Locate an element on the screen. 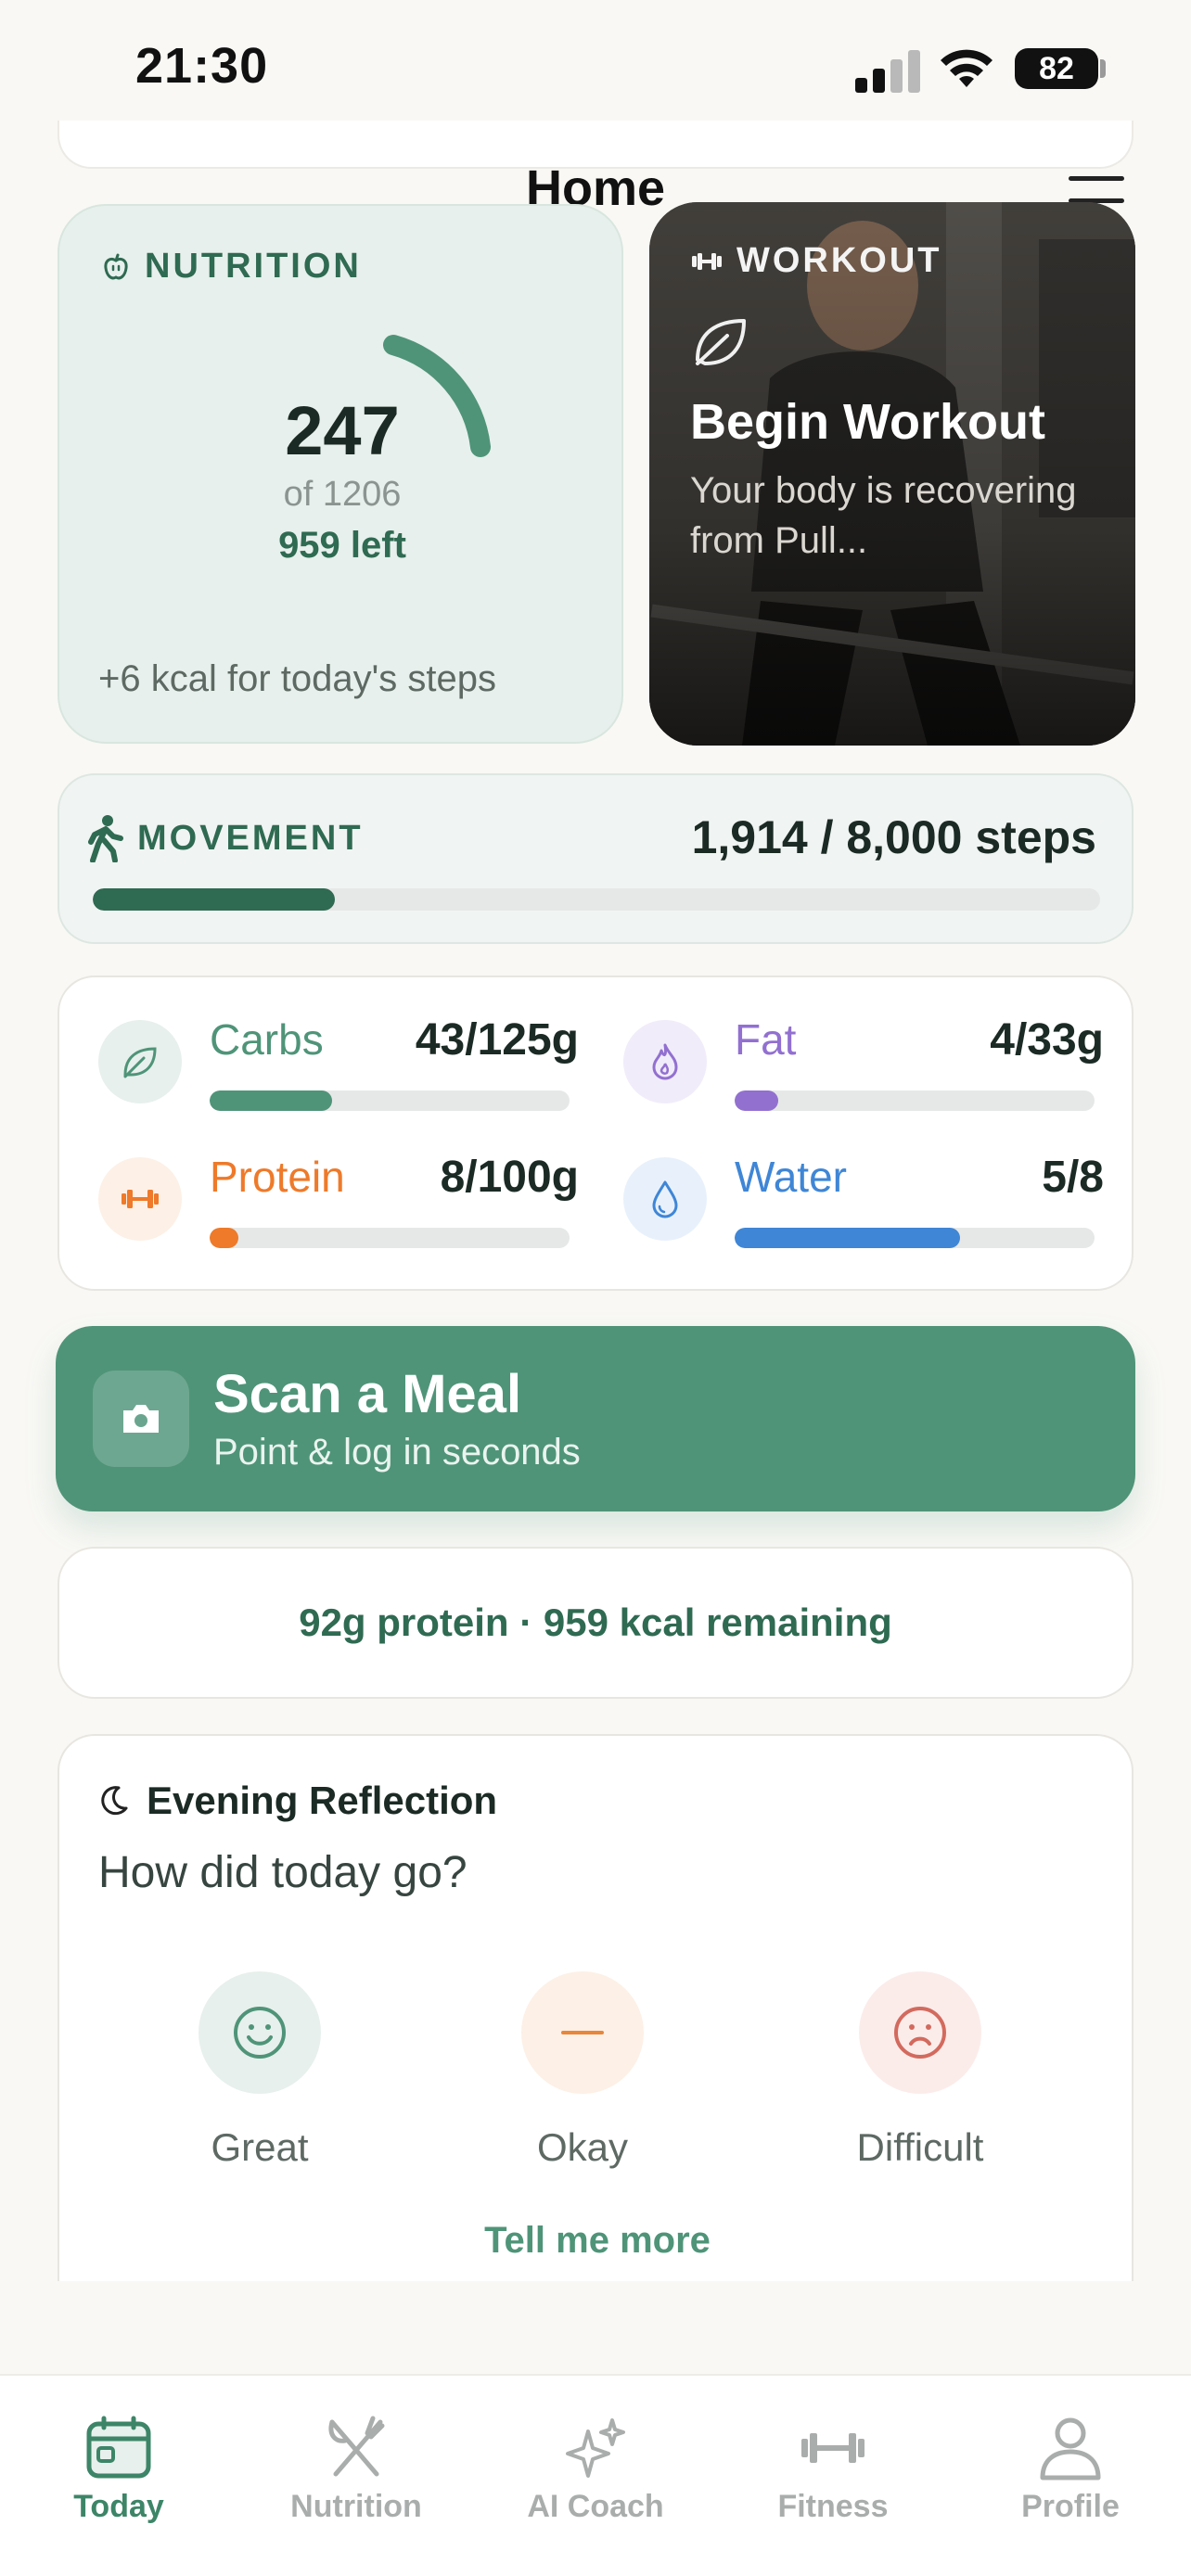 The height and width of the screenshot is (2576, 1191). bottom-tab-bar: Today Nutrition AI Coach Fitness Profile is located at coordinates (595, 2475).